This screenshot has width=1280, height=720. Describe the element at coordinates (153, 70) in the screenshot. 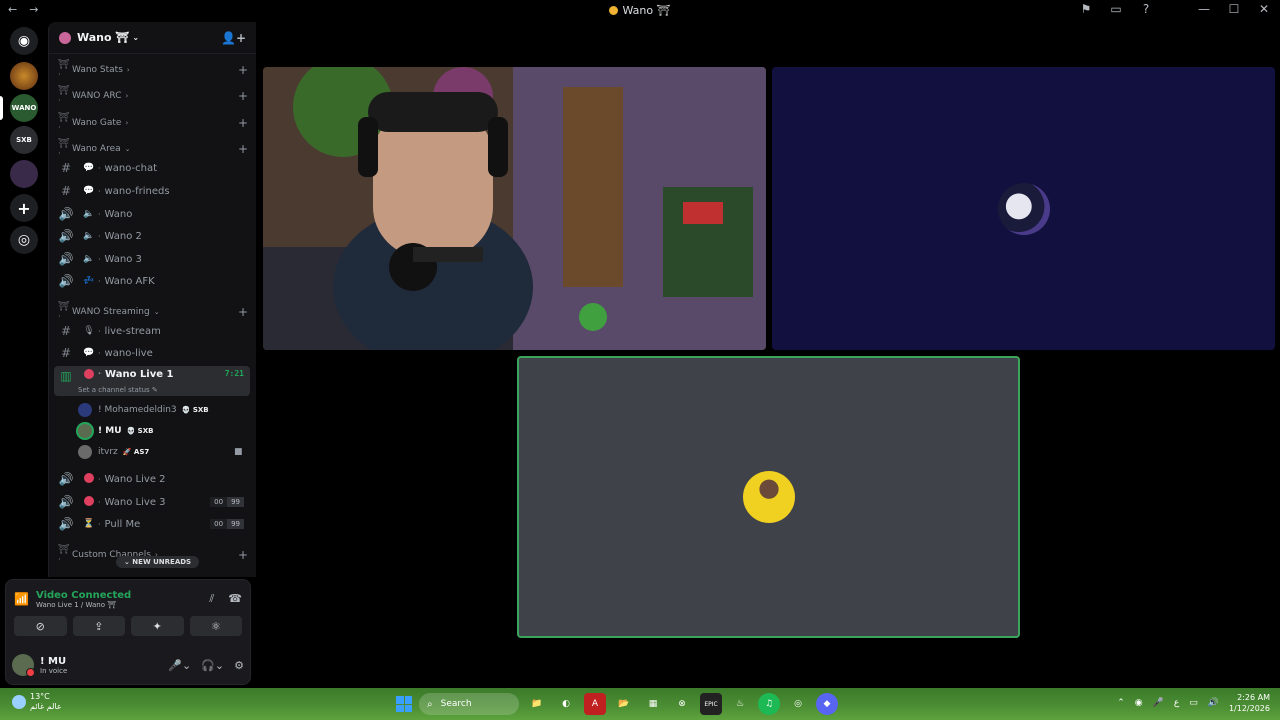

I see `category-wano-stats: ⛩ · Wano Stats › +` at that location.